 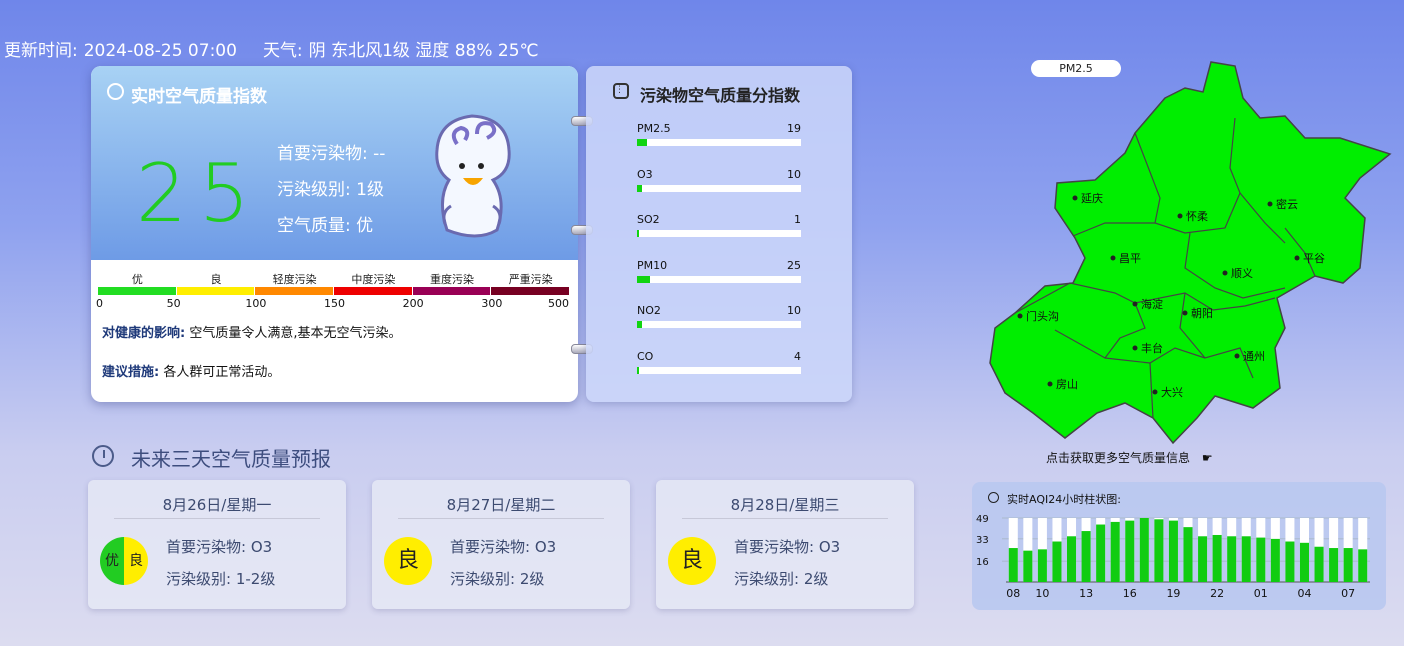 I want to click on pollutant-row: SO2 1, so click(x=719, y=228).